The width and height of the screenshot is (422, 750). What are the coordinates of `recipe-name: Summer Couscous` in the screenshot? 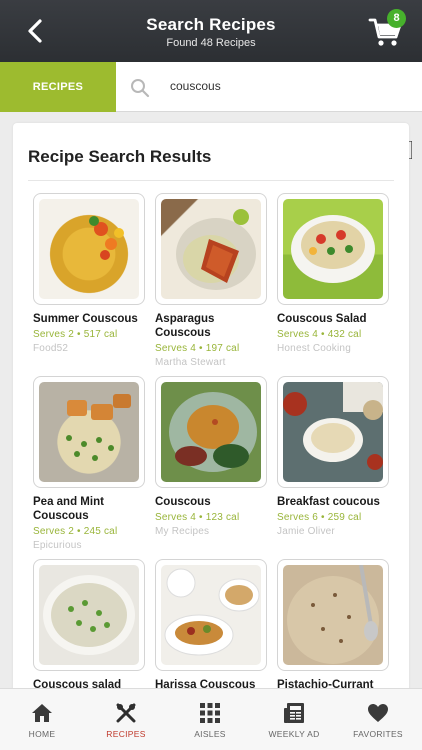 It's located at (89, 319).